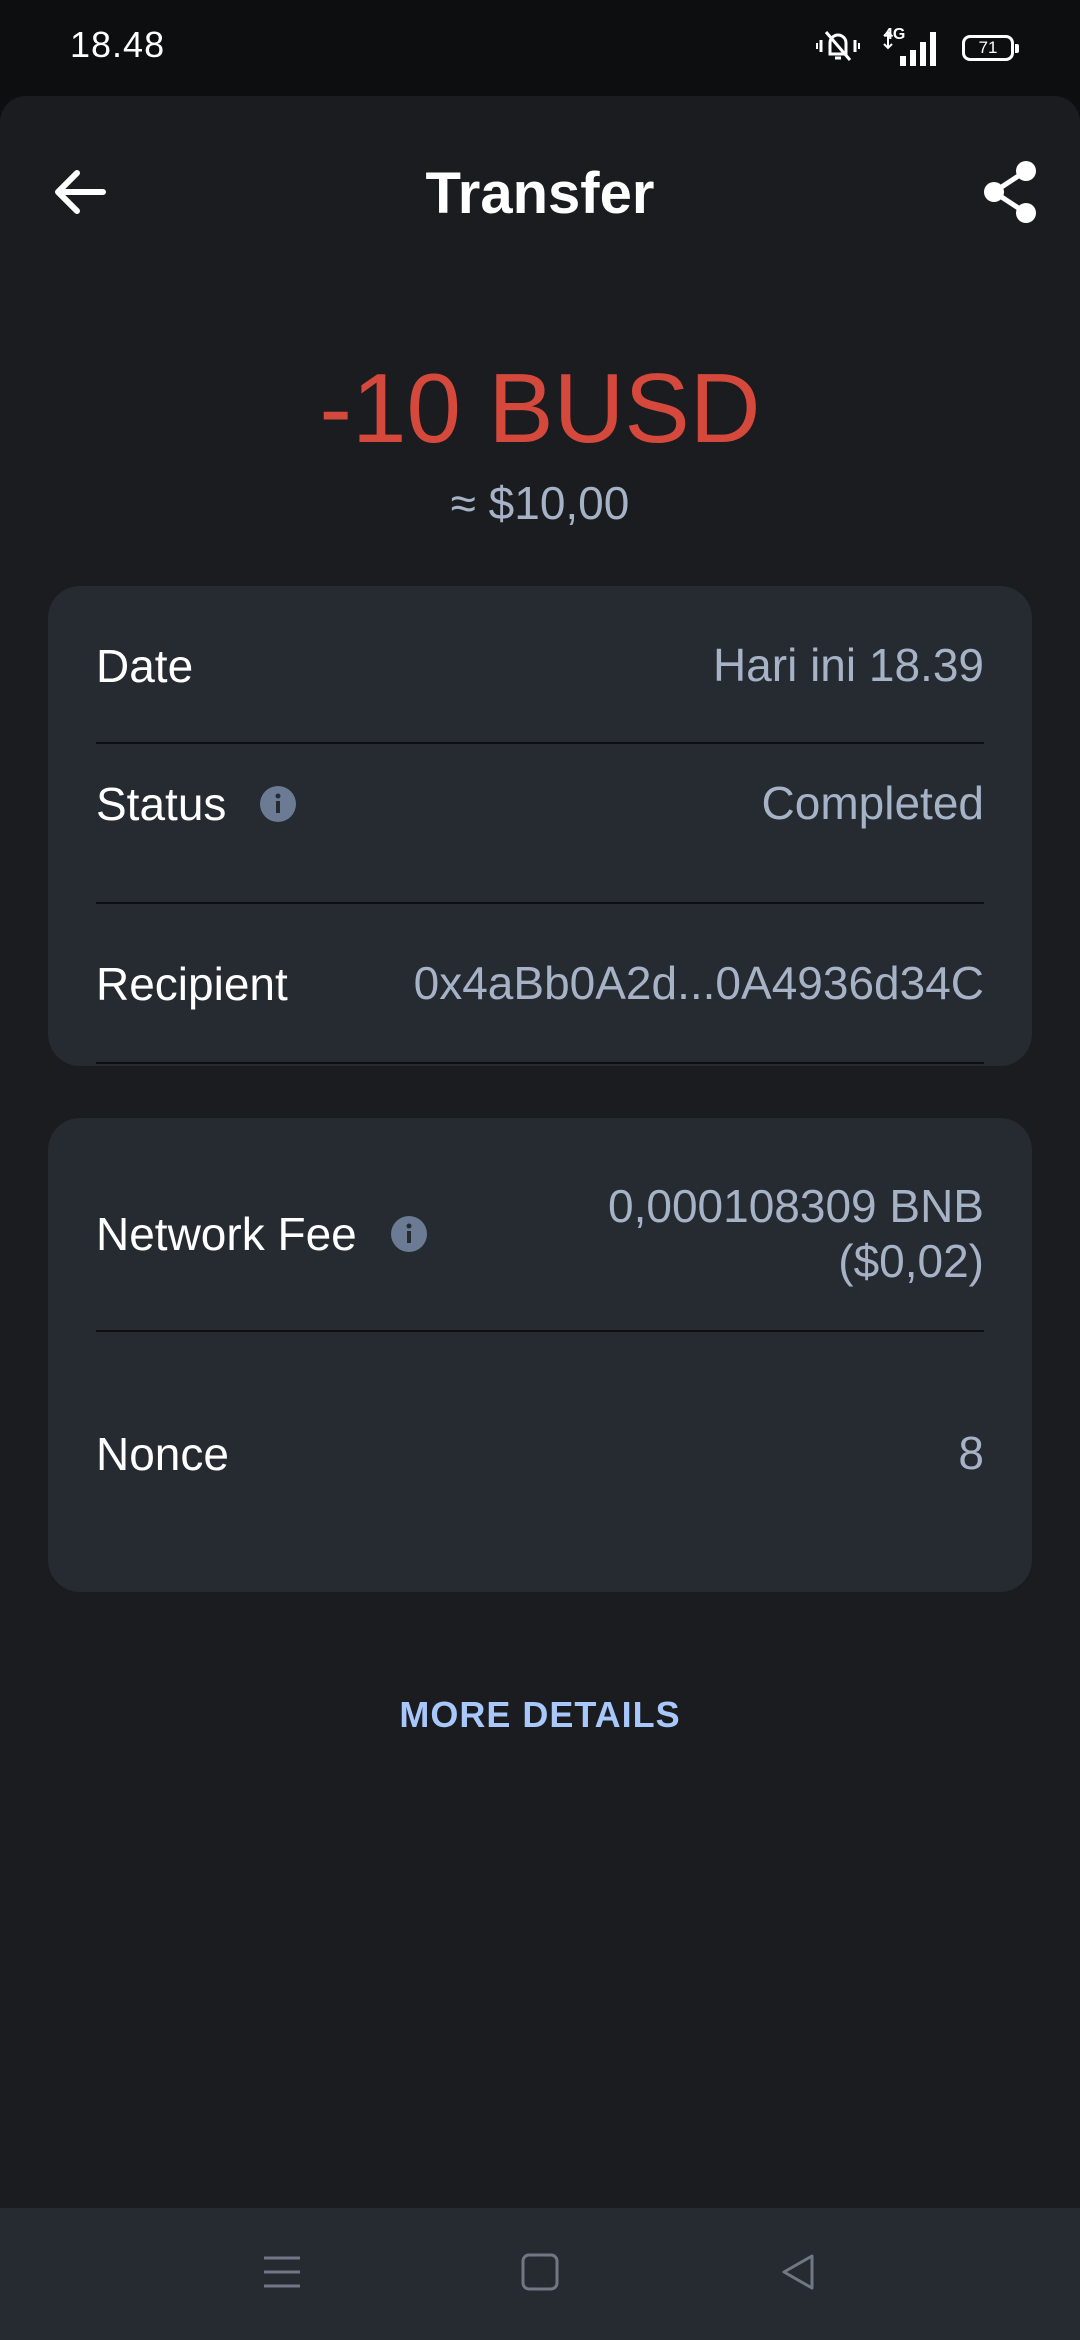  What do you see at coordinates (192, 984) in the screenshot?
I see `recipient-label: Recipient` at bounding box center [192, 984].